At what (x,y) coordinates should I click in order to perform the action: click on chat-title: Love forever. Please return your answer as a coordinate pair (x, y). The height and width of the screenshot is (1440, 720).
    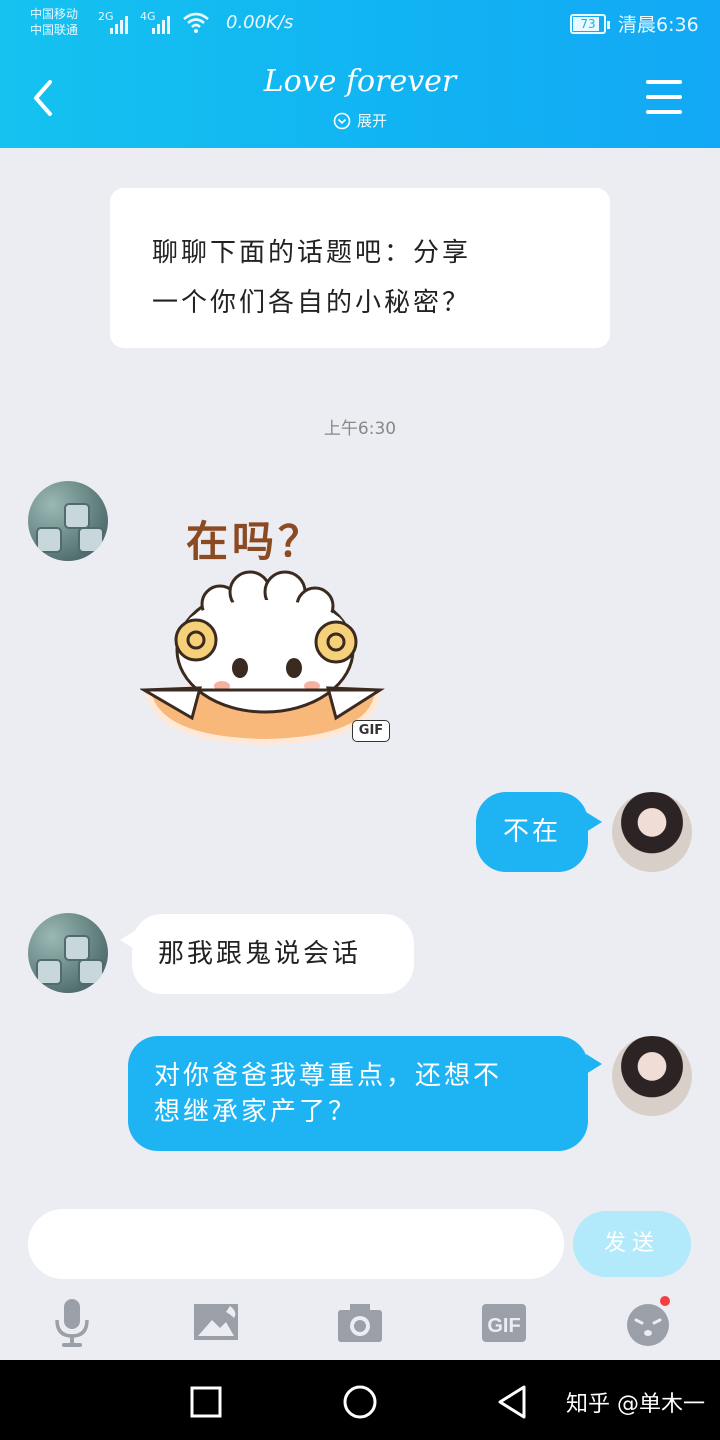
    Looking at the image, I should click on (360, 81).